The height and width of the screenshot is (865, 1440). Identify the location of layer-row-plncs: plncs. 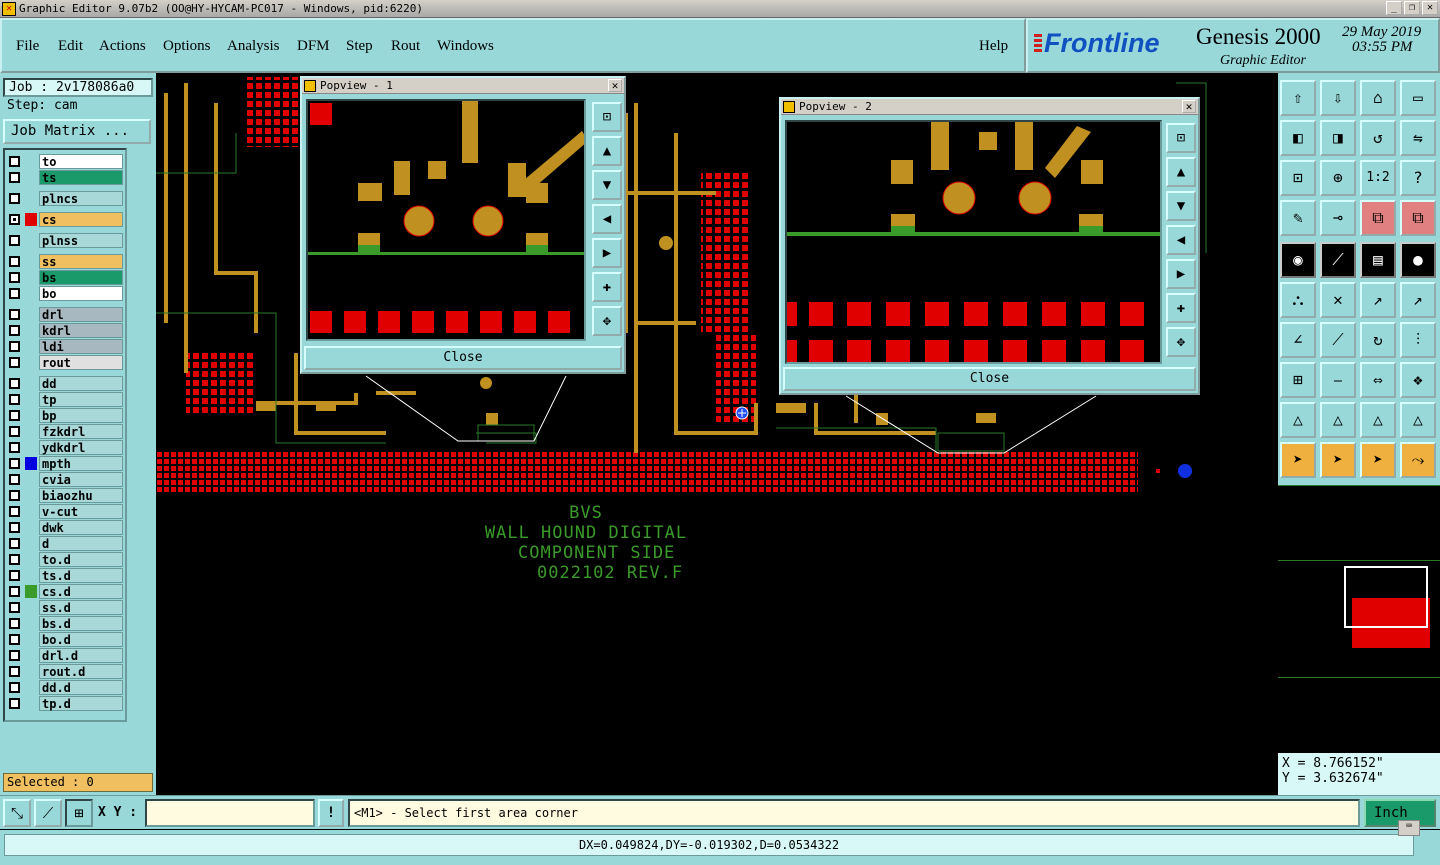
(65, 198).